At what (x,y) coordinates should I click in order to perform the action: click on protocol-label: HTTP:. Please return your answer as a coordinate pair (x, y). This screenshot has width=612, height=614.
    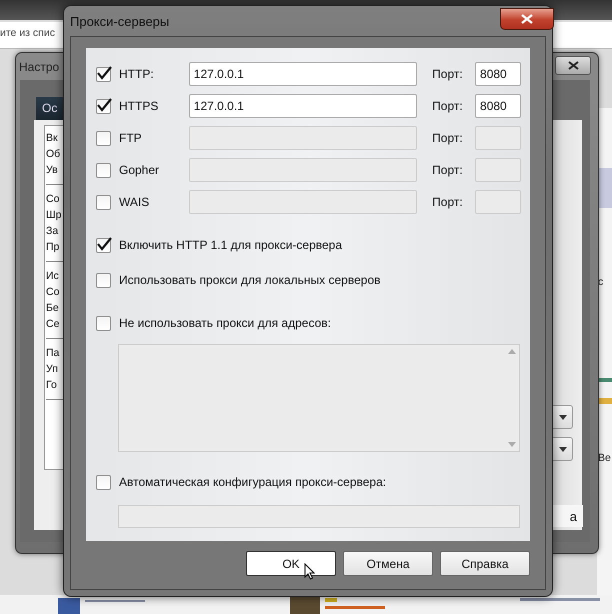
    Looking at the image, I should click on (137, 74).